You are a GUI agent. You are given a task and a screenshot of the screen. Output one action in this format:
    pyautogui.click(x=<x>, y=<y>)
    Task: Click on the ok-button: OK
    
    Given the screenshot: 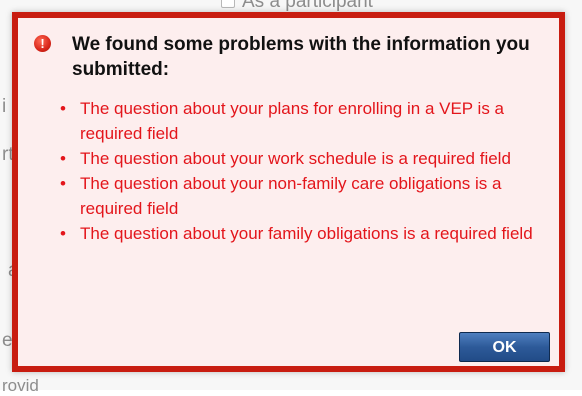 What is the action you would take?
    pyautogui.click(x=504, y=347)
    